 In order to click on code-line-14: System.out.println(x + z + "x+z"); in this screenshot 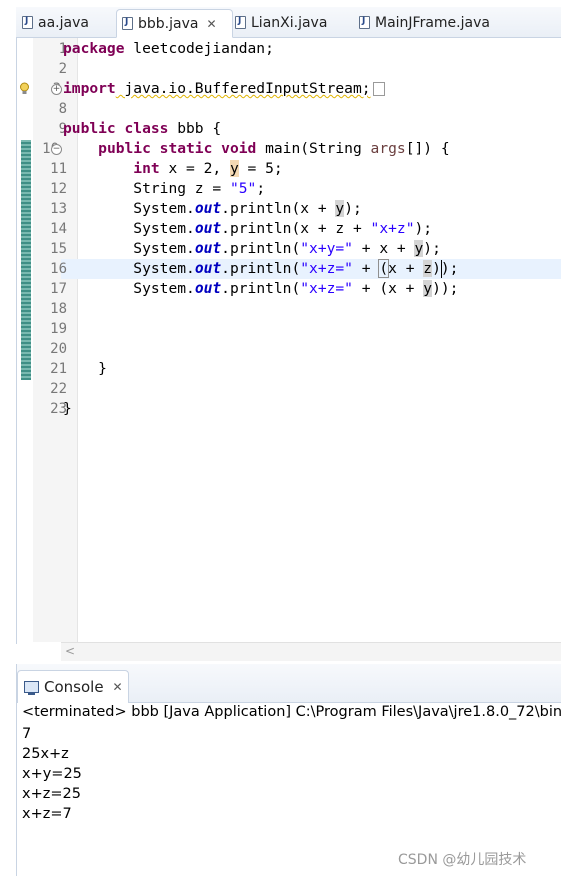, I will do `click(247, 229)`.